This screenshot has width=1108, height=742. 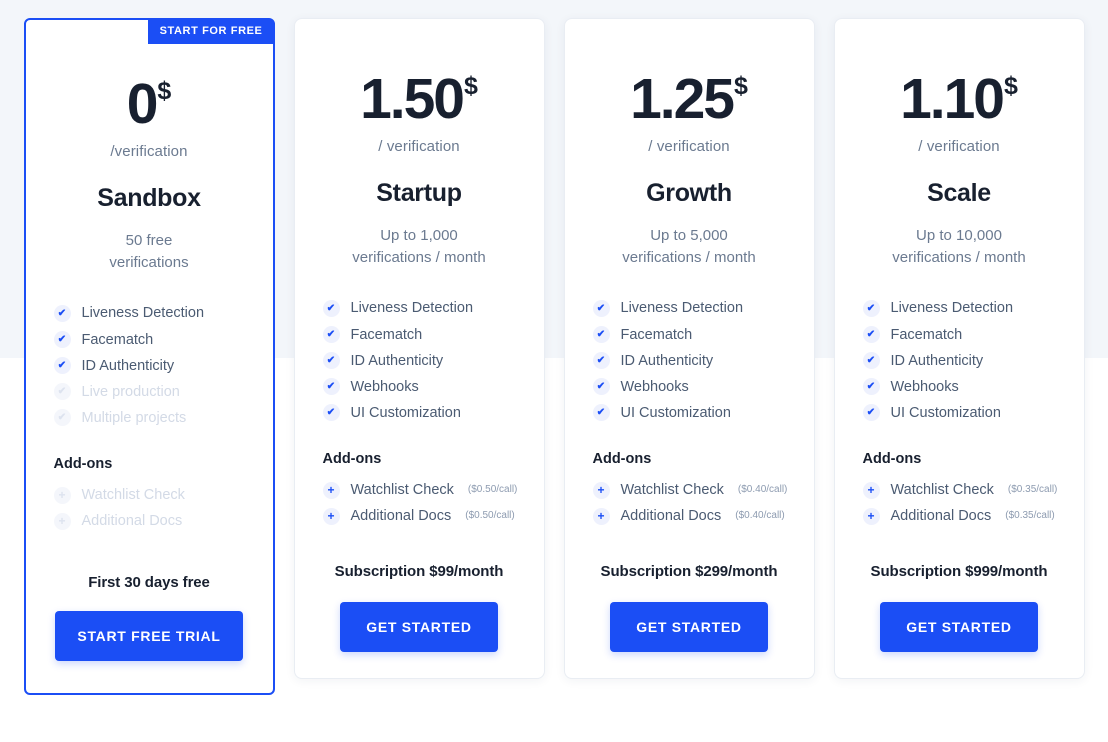 I want to click on plan-name: Sandbox, so click(x=149, y=198).